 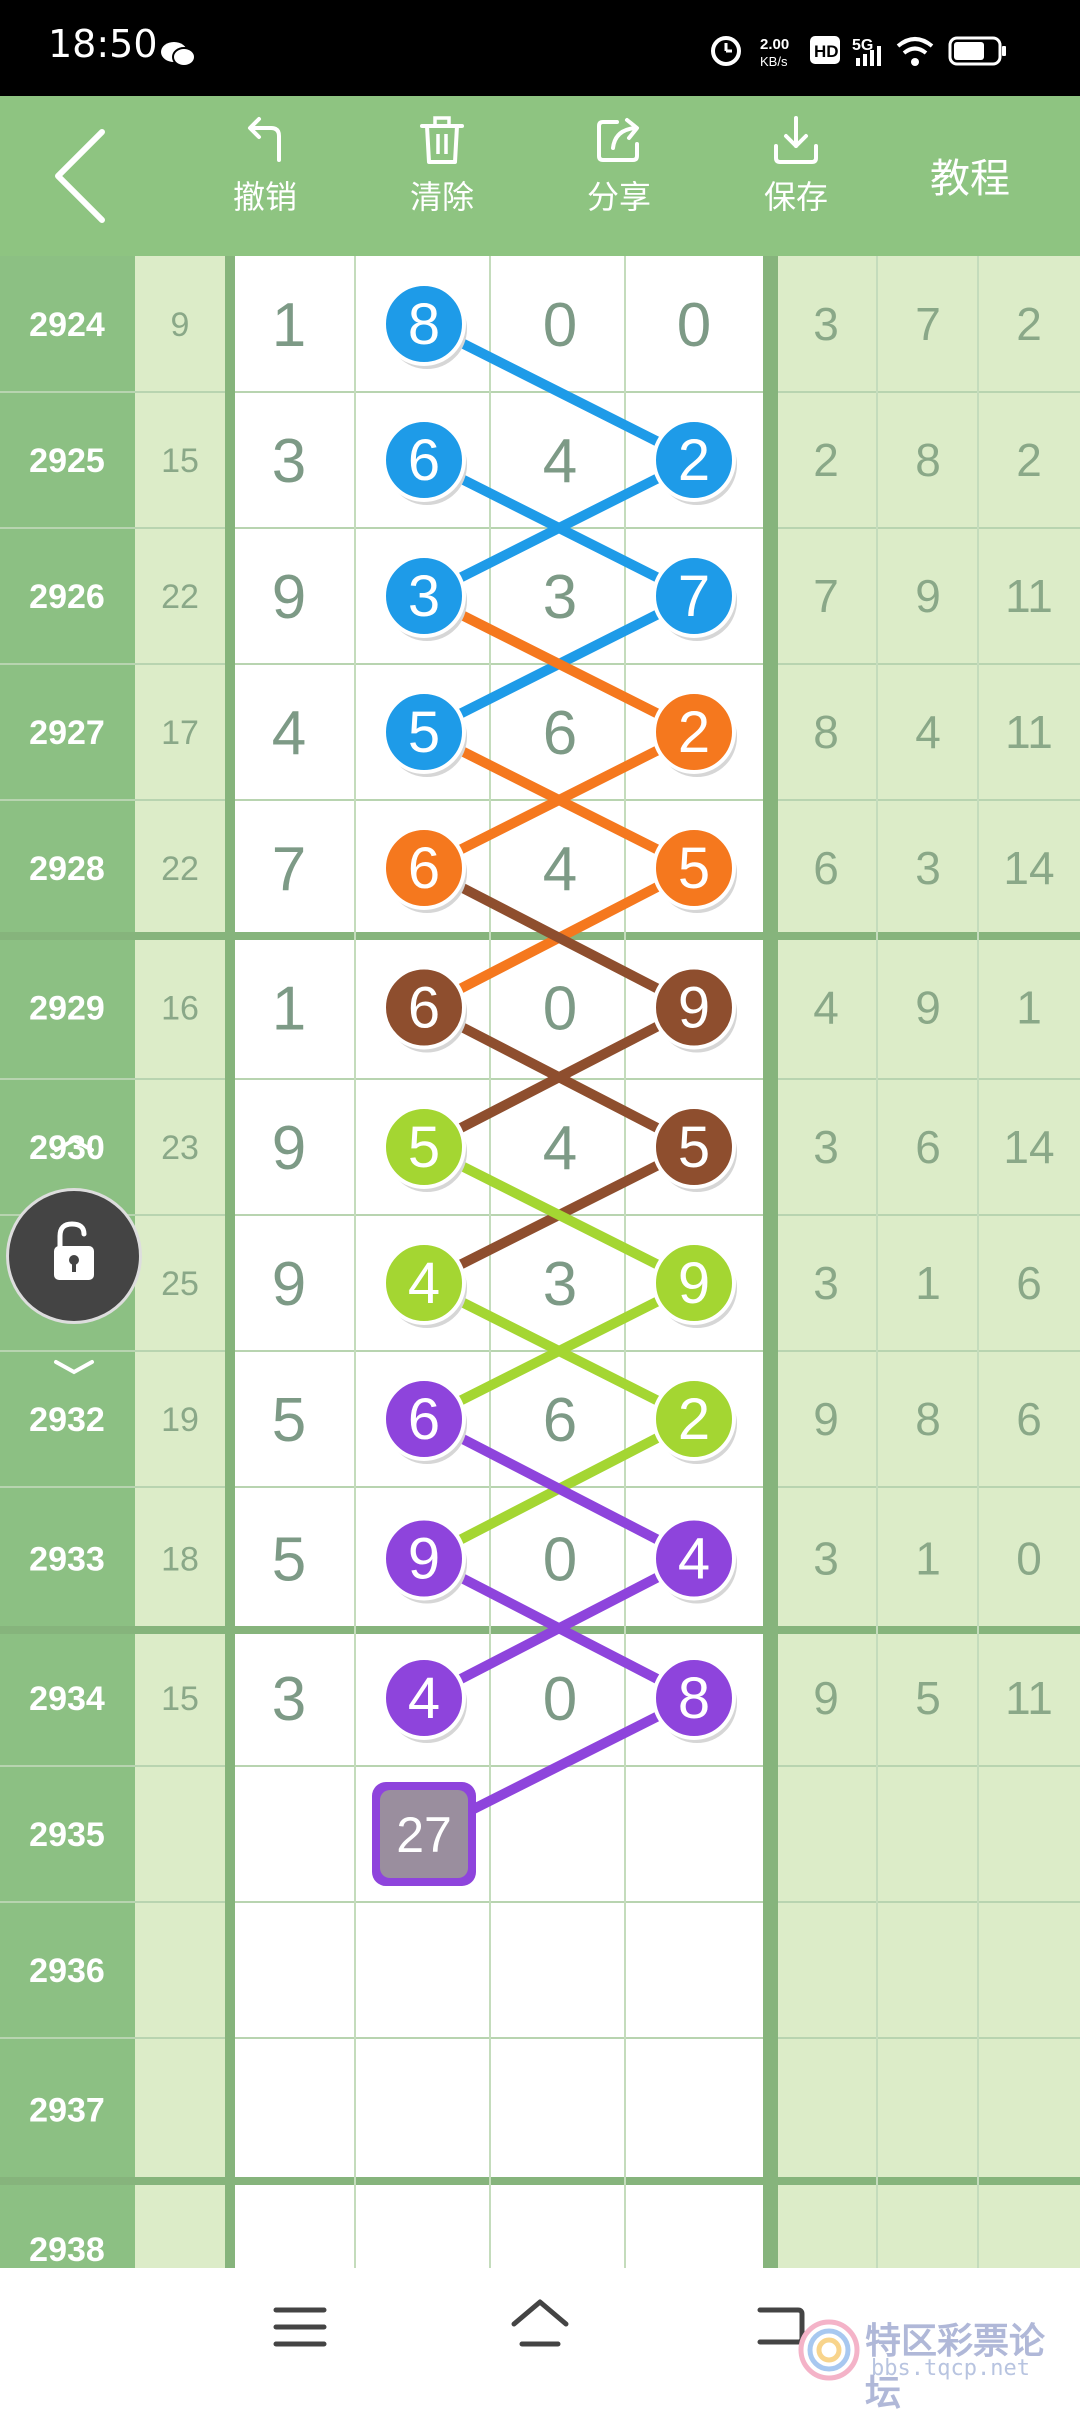 What do you see at coordinates (770, 1262) in the screenshot?
I see `digit-area-right-border` at bounding box center [770, 1262].